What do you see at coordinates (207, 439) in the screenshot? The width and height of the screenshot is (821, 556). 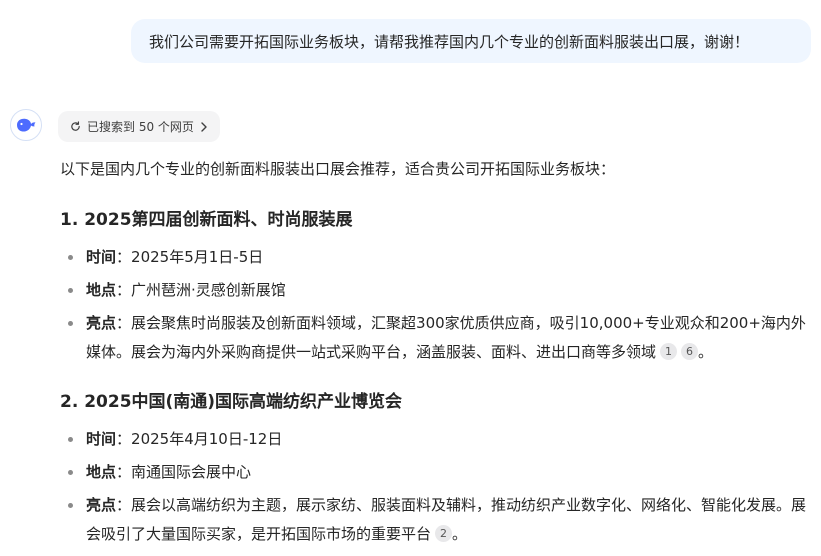 I see `item-text: 2025年4月10日-12日` at bounding box center [207, 439].